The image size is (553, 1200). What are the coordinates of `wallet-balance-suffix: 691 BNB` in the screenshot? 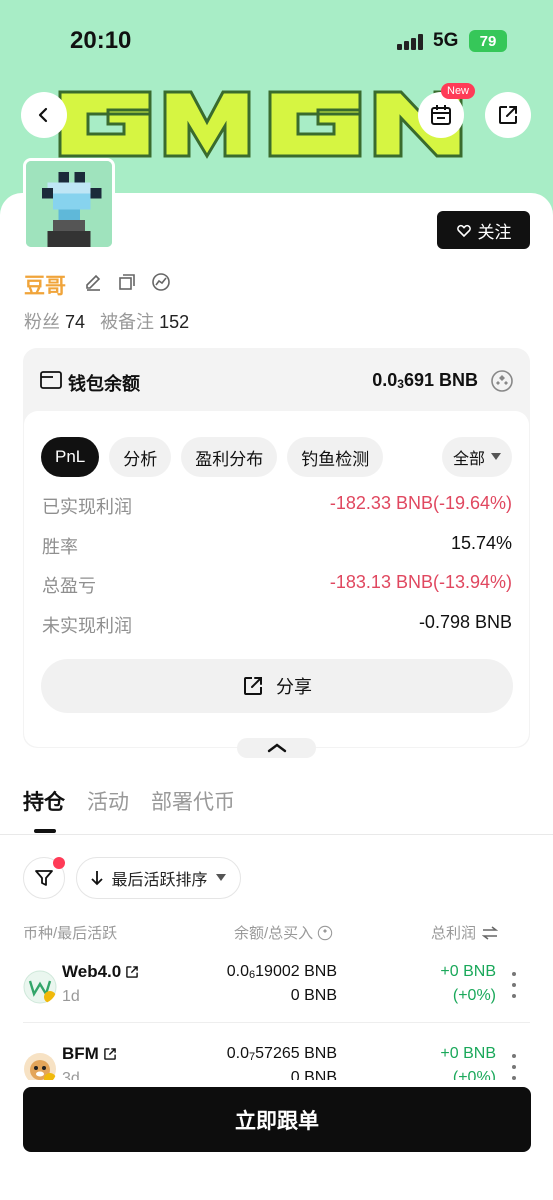 It's located at (440, 380).